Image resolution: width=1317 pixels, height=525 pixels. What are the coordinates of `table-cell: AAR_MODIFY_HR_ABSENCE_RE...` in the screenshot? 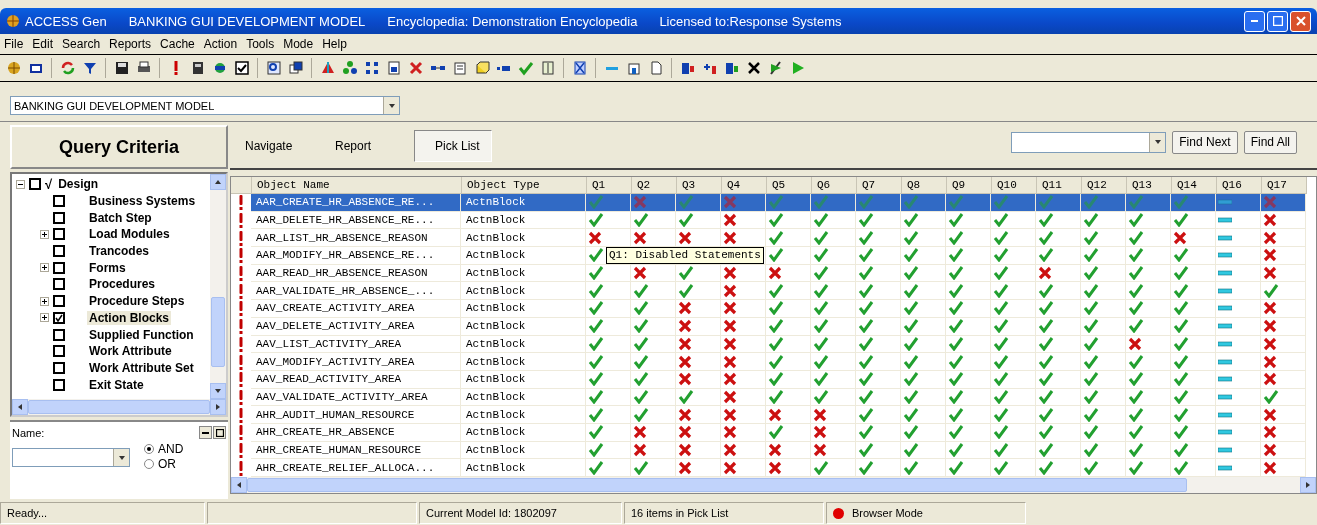 It's located at (356, 256).